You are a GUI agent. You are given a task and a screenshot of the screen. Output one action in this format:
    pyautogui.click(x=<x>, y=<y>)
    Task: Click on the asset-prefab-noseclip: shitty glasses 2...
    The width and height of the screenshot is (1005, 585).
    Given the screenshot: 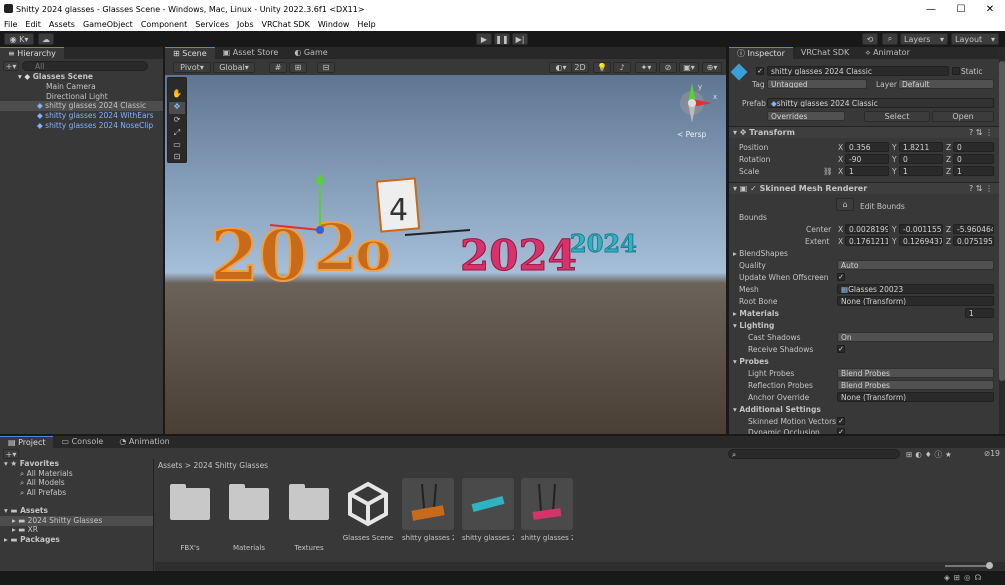 What is the action you would take?
    pyautogui.click(x=488, y=510)
    